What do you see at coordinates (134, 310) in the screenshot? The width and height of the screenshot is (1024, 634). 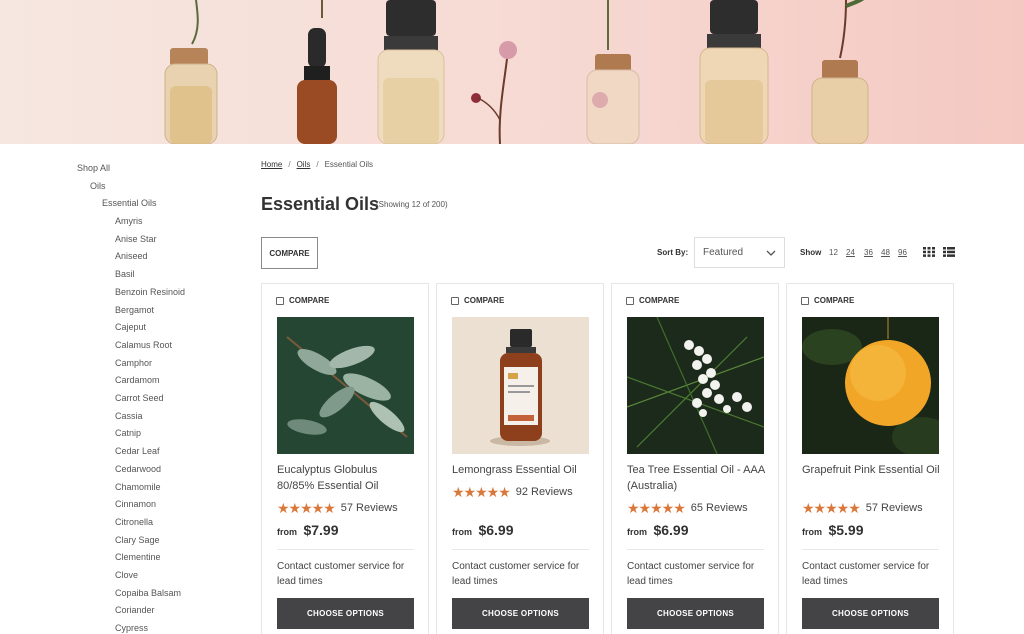 I see `sidebar-item-bergamot: Bergamot` at bounding box center [134, 310].